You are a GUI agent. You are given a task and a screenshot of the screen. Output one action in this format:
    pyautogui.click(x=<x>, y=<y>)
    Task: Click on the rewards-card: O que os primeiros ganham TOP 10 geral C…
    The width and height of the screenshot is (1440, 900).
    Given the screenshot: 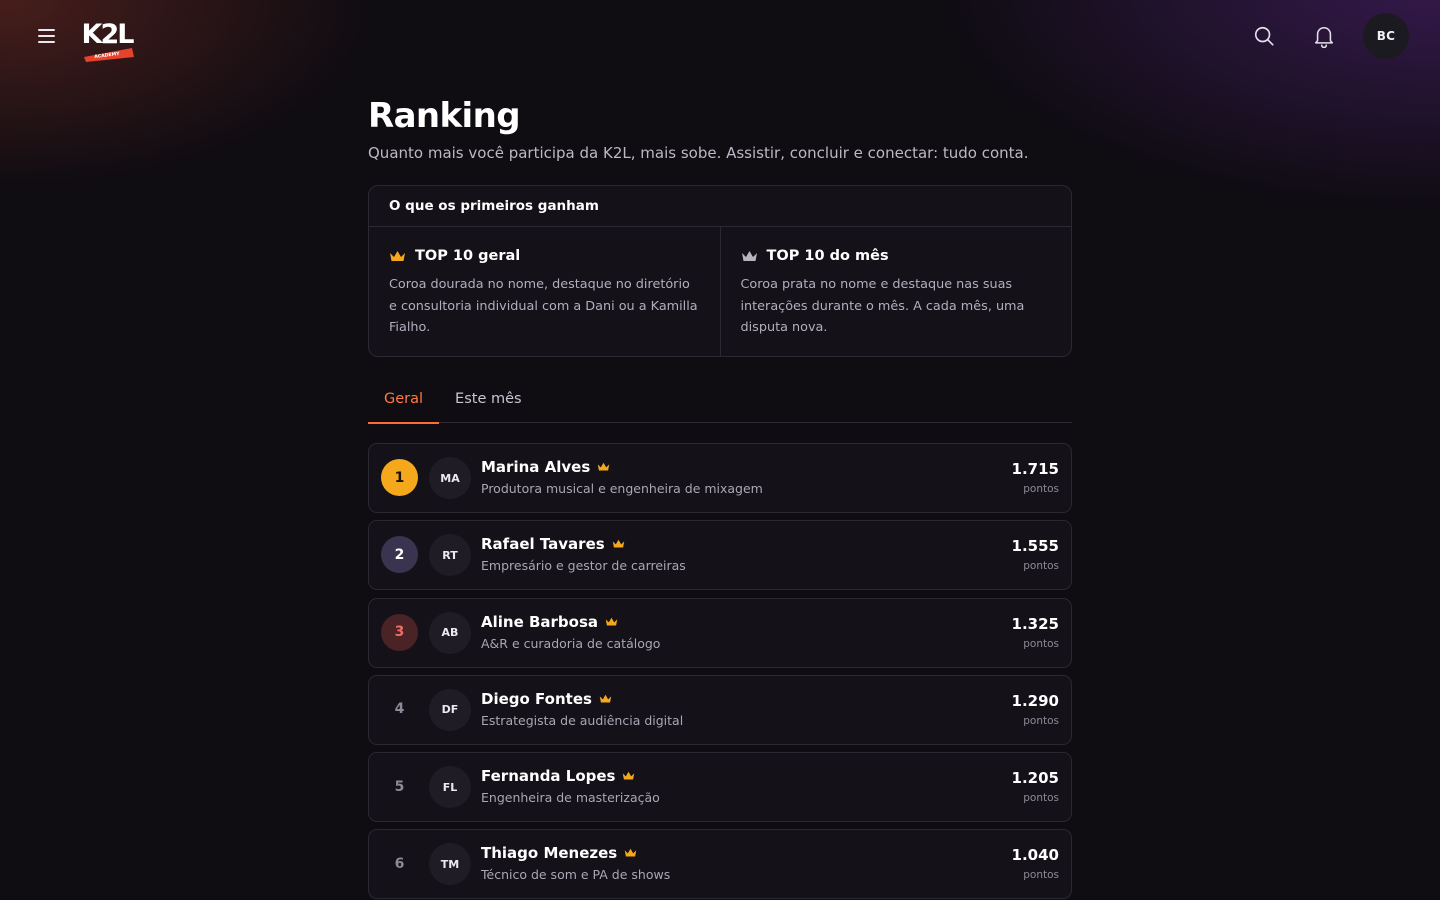 What is the action you would take?
    pyautogui.click(x=720, y=271)
    